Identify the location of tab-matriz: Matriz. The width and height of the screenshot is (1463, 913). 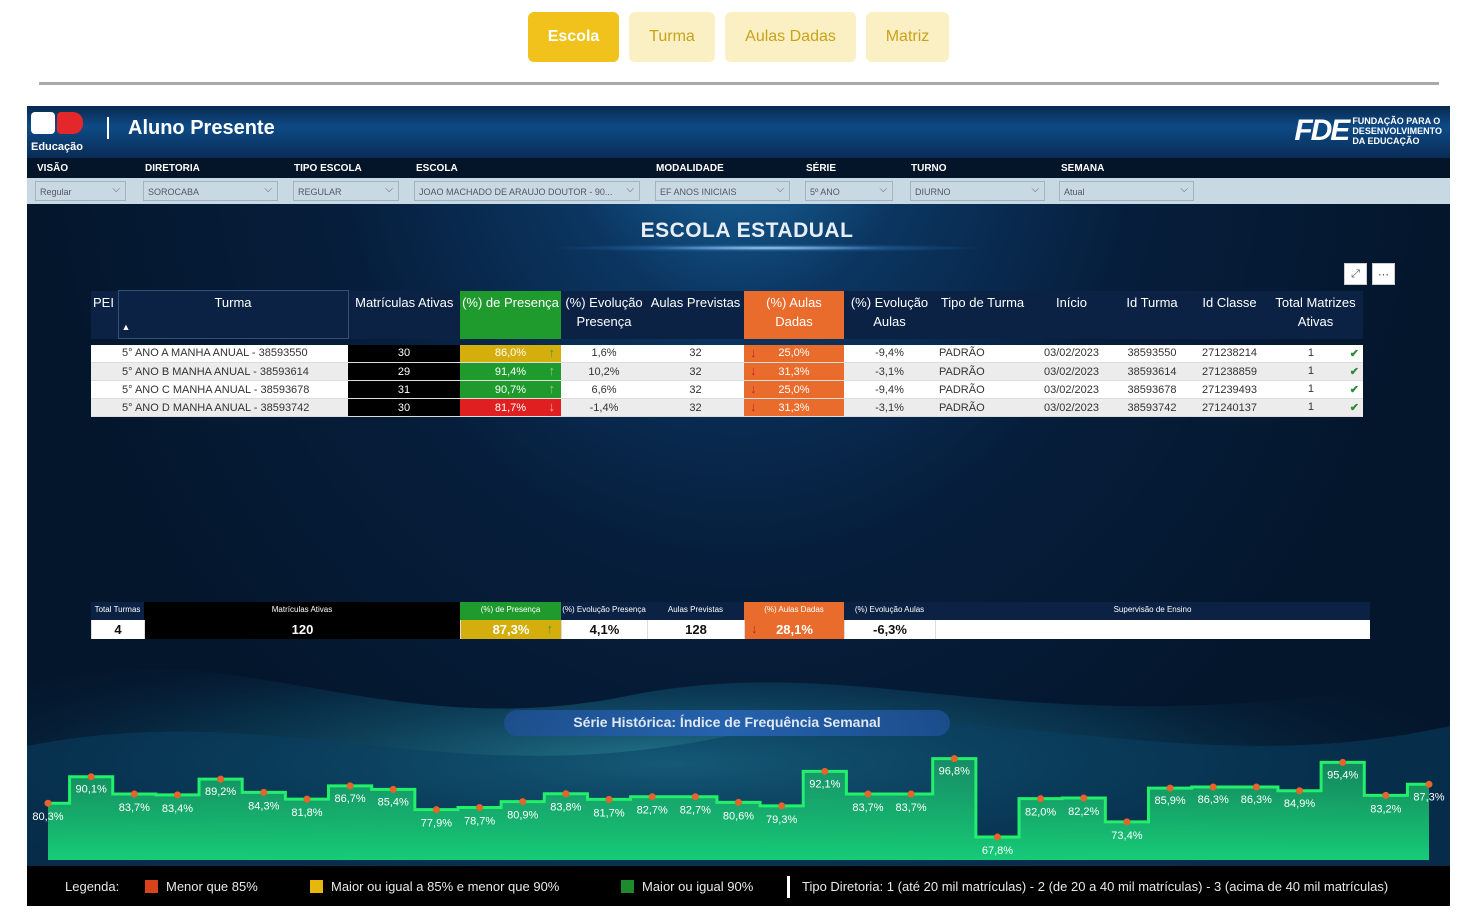
(907, 37).